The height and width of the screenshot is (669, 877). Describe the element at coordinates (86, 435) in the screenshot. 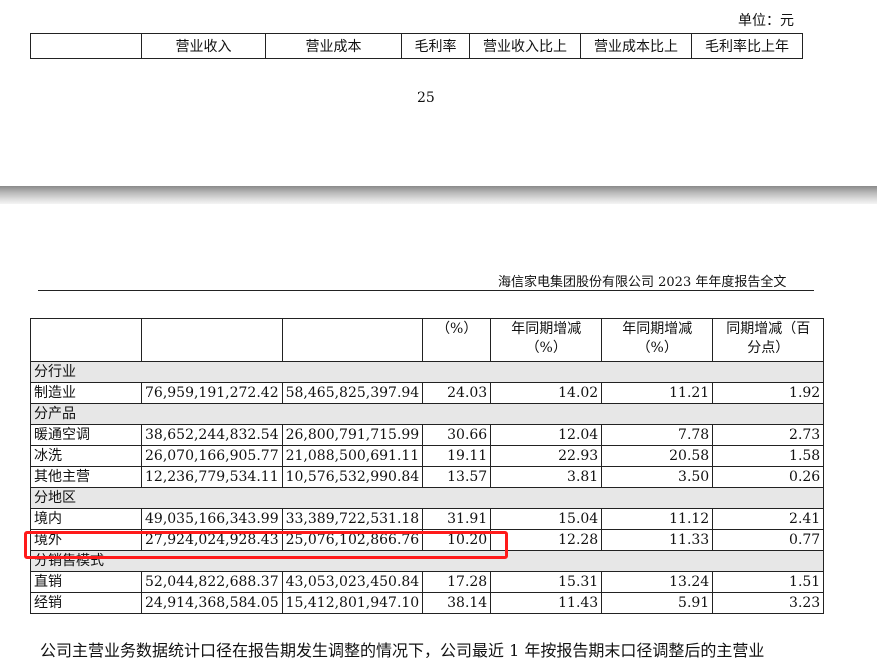

I see `row-label: 暖通空调` at that location.